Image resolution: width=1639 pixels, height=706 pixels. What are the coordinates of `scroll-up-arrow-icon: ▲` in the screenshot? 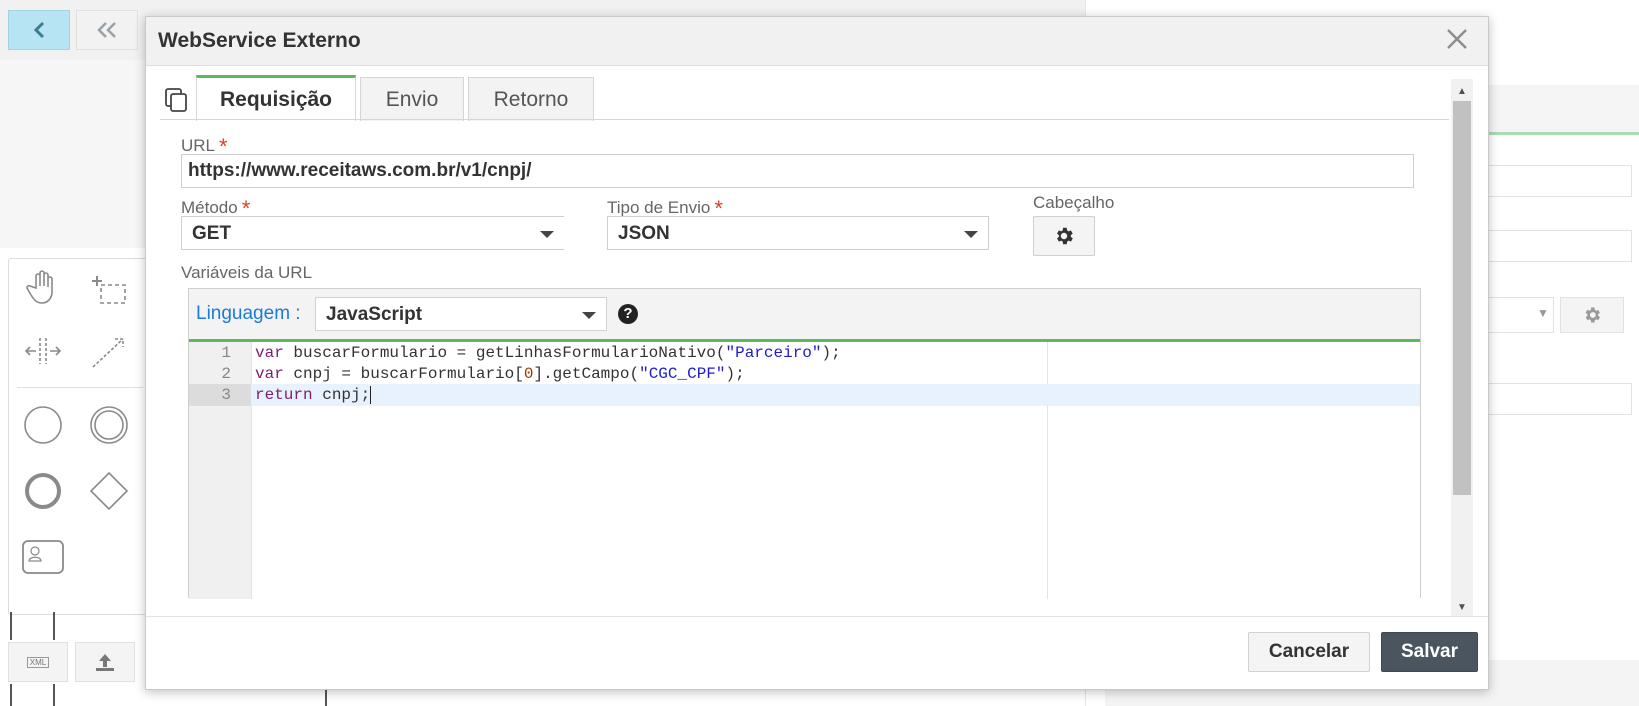 It's located at (1462, 91).